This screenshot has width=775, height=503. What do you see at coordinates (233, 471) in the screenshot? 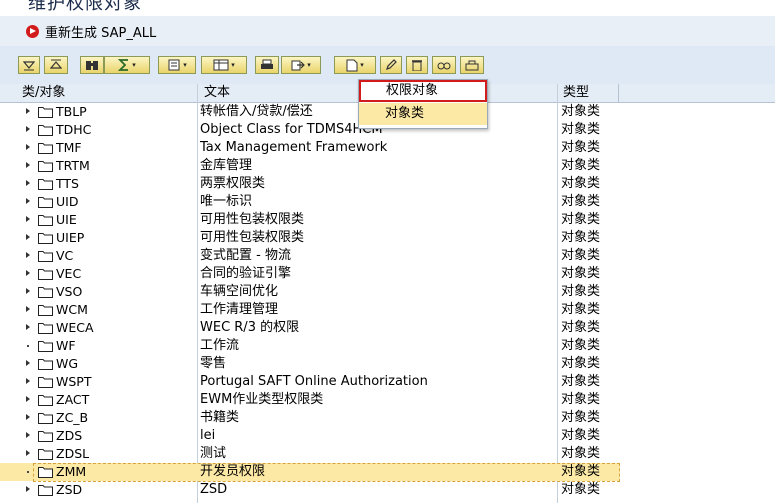
I see `object-class-text: 开发员权限` at bounding box center [233, 471].